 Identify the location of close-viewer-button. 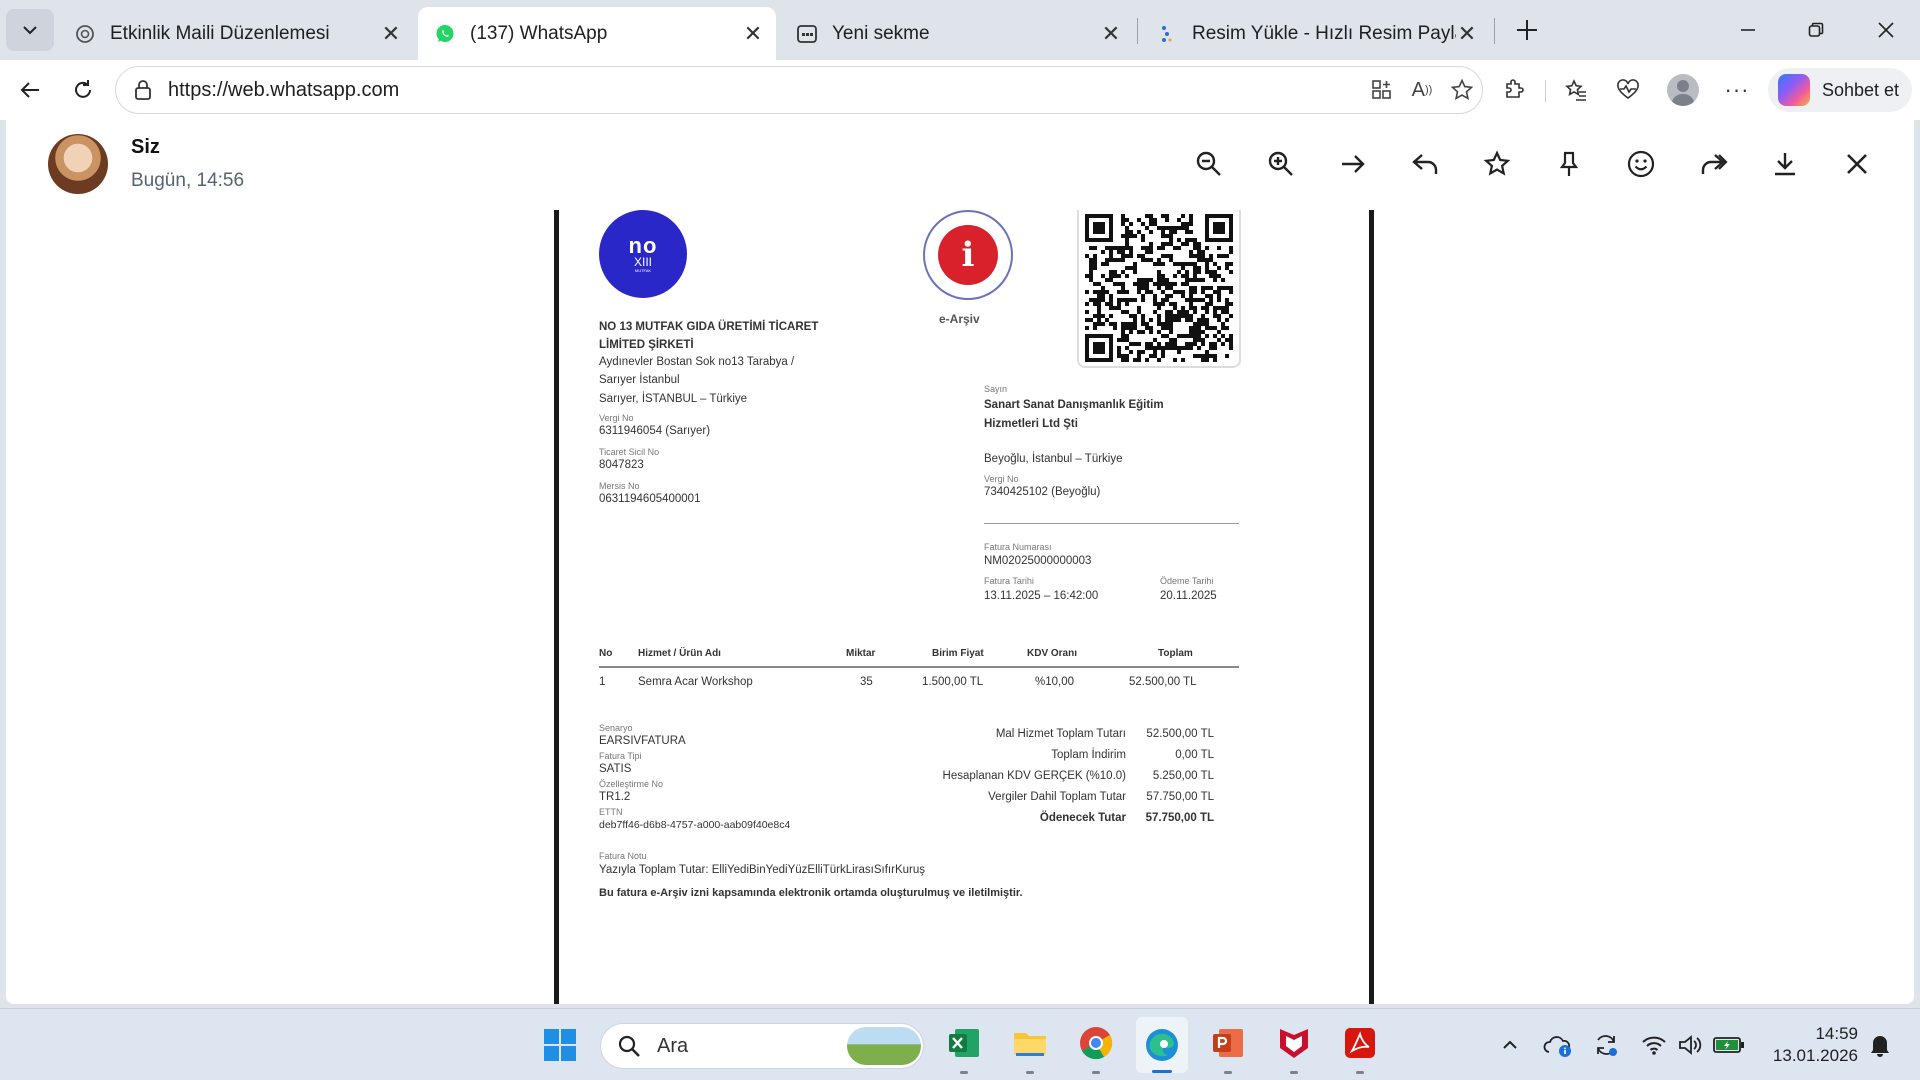
(1857, 164).